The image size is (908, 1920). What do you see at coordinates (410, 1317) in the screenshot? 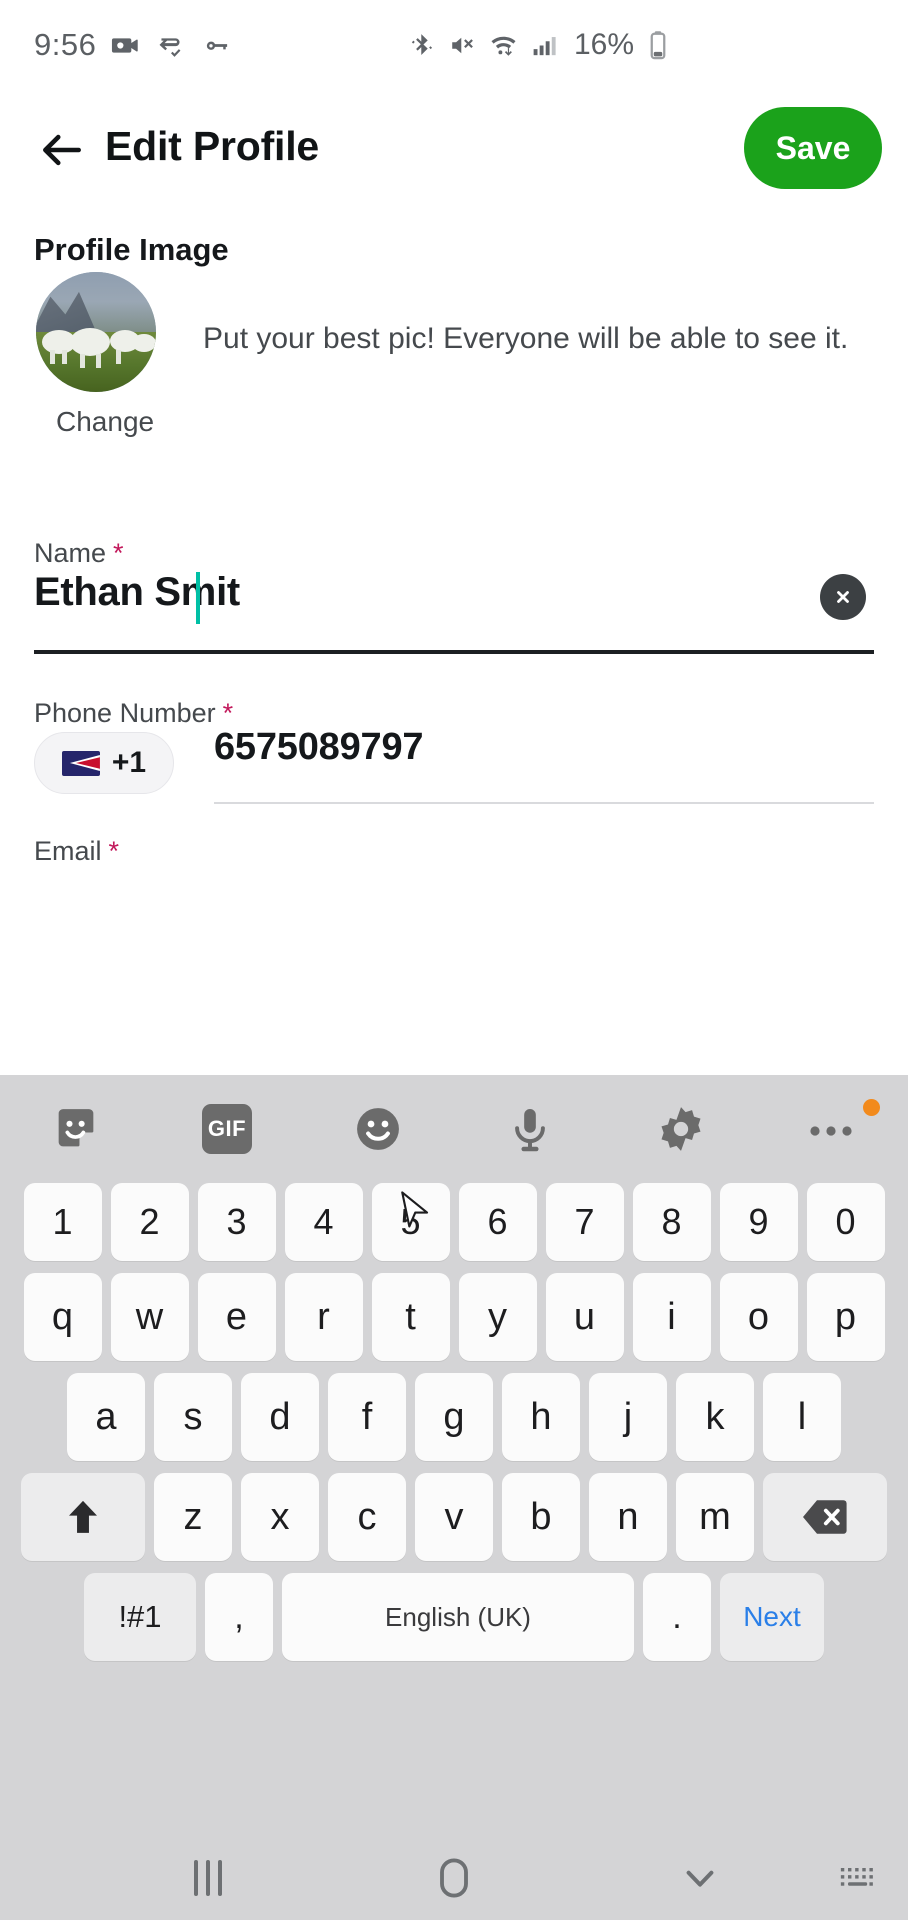
I see `key-t: t` at bounding box center [410, 1317].